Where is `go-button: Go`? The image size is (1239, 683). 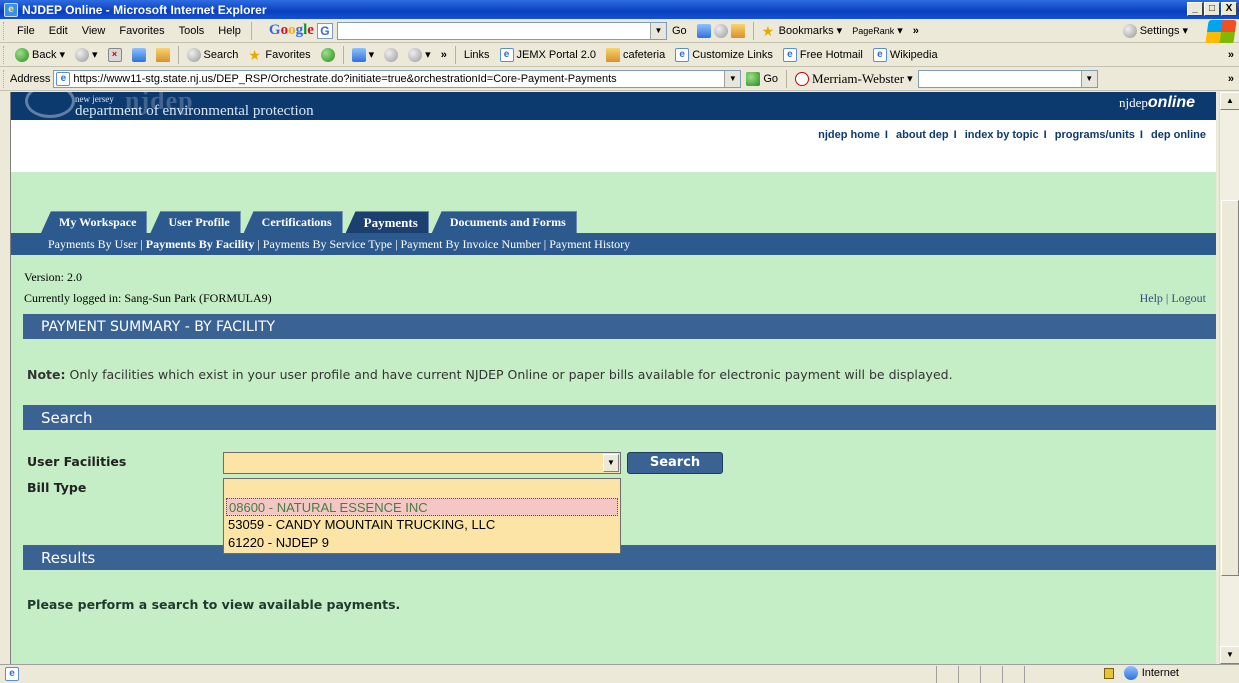
go-button: Go is located at coordinates (762, 78).